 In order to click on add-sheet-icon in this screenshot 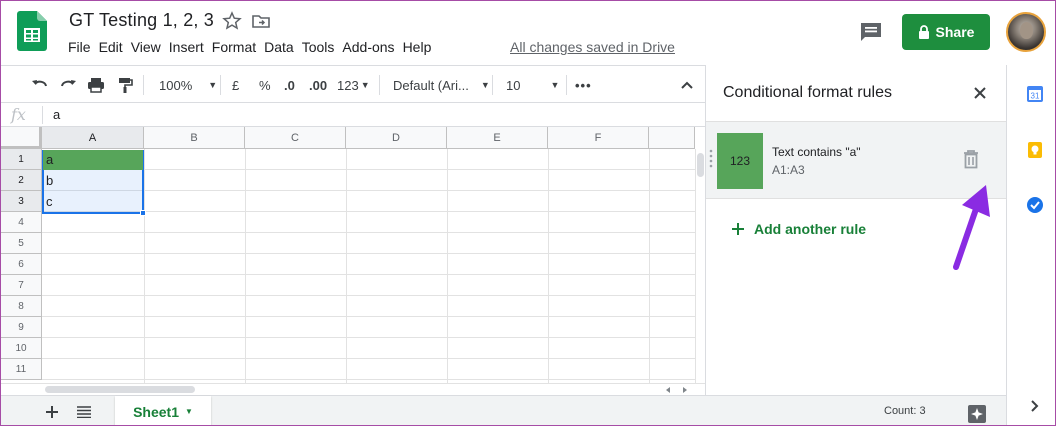, I will do `click(52, 412)`.